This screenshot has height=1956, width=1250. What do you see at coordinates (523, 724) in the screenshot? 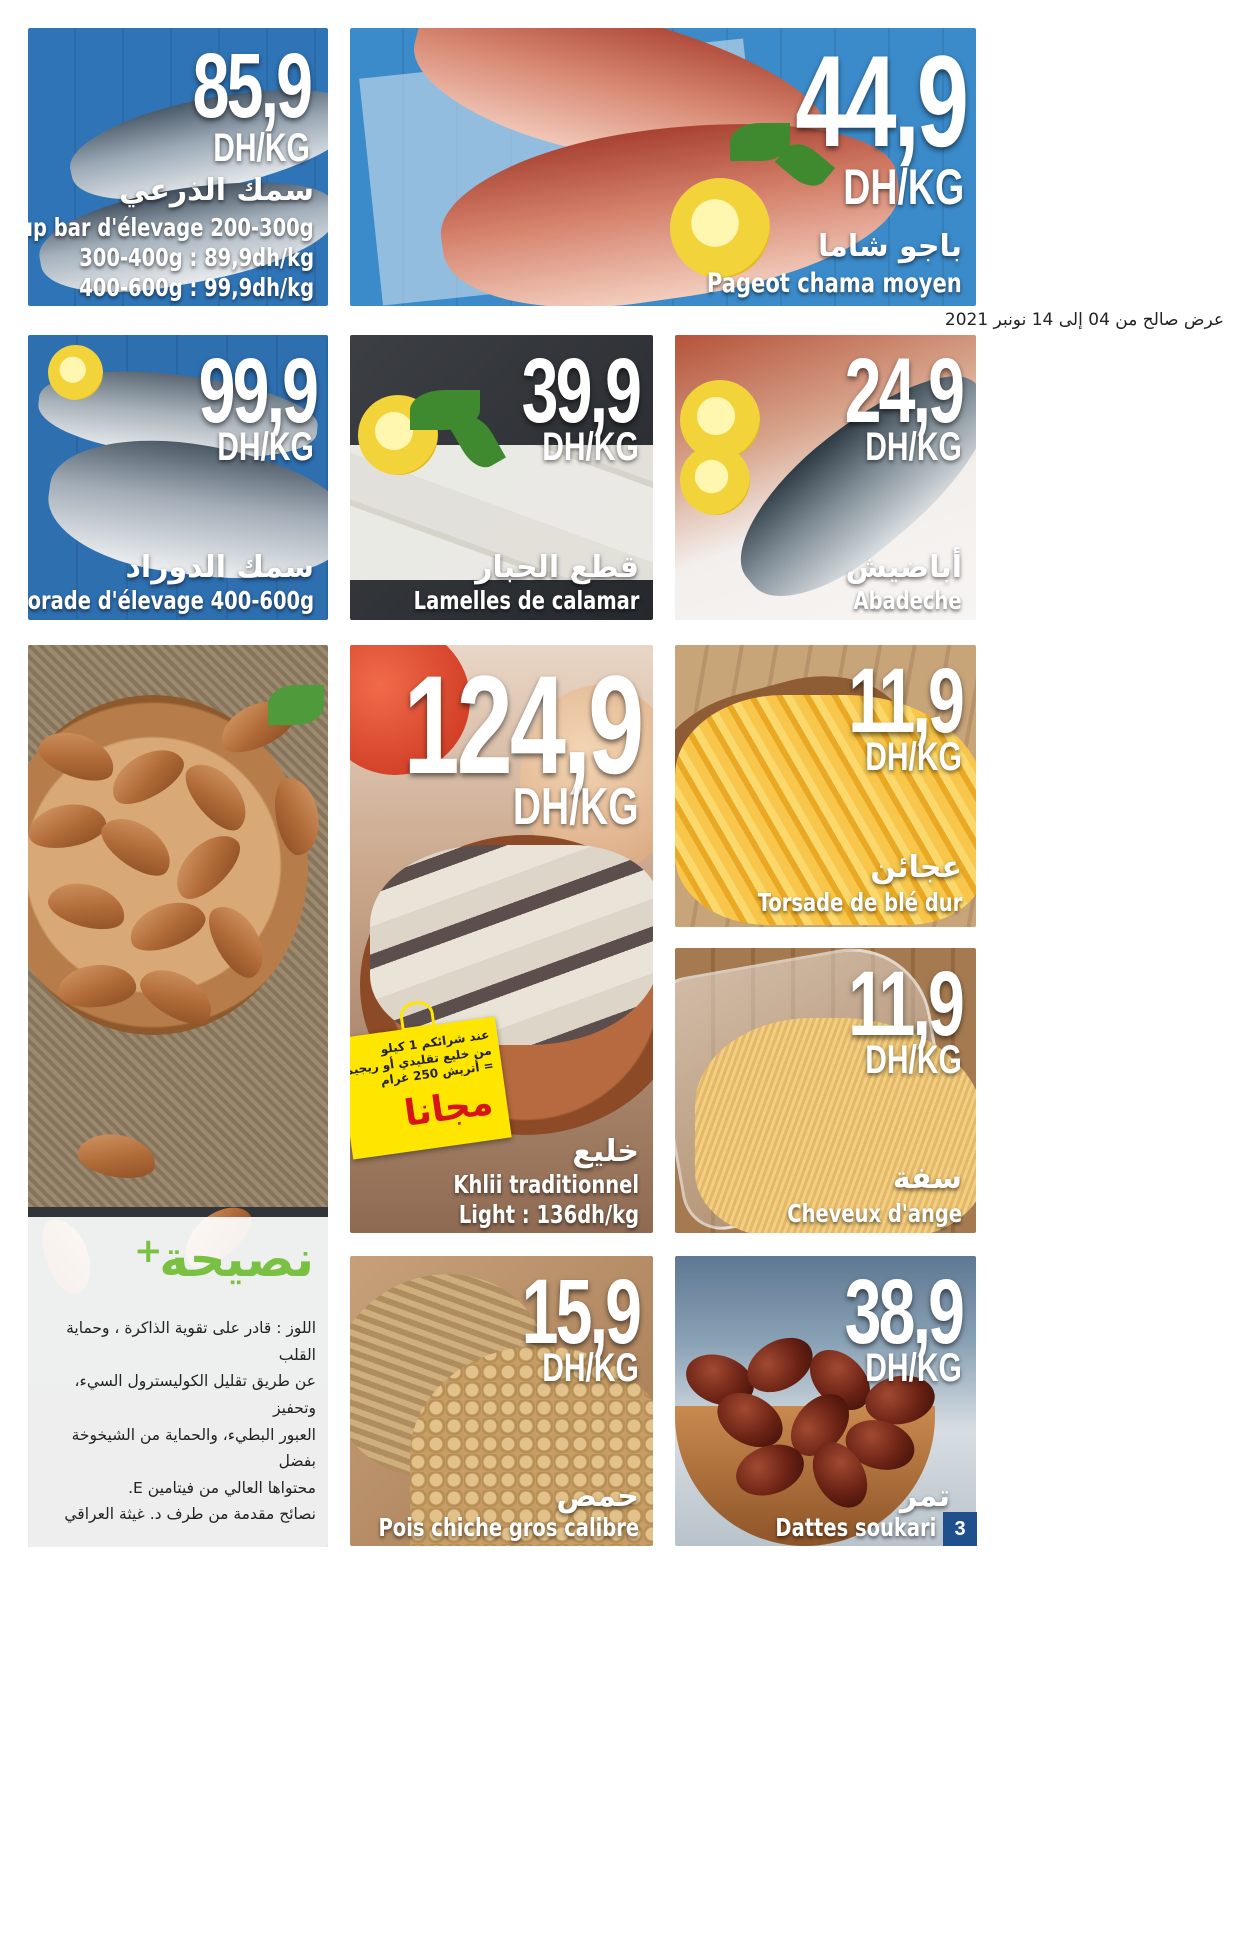
I see `price-khlii: 124,9` at bounding box center [523, 724].